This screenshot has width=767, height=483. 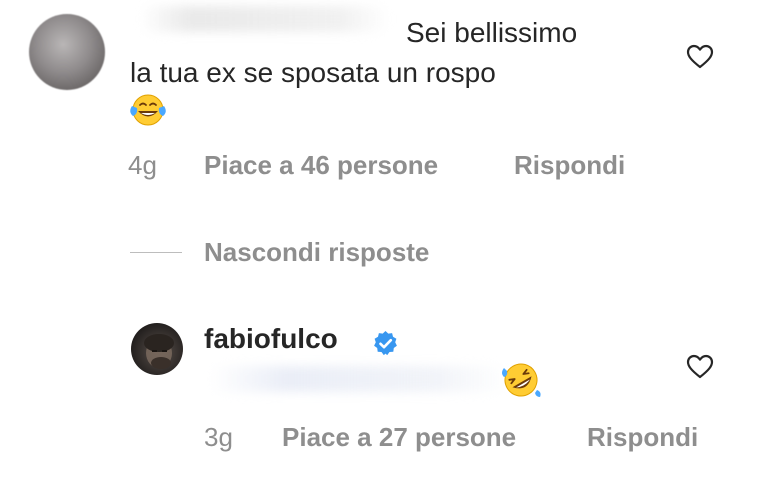 What do you see at coordinates (316, 252) in the screenshot?
I see `hide-replies-button: Nascondi risposte` at bounding box center [316, 252].